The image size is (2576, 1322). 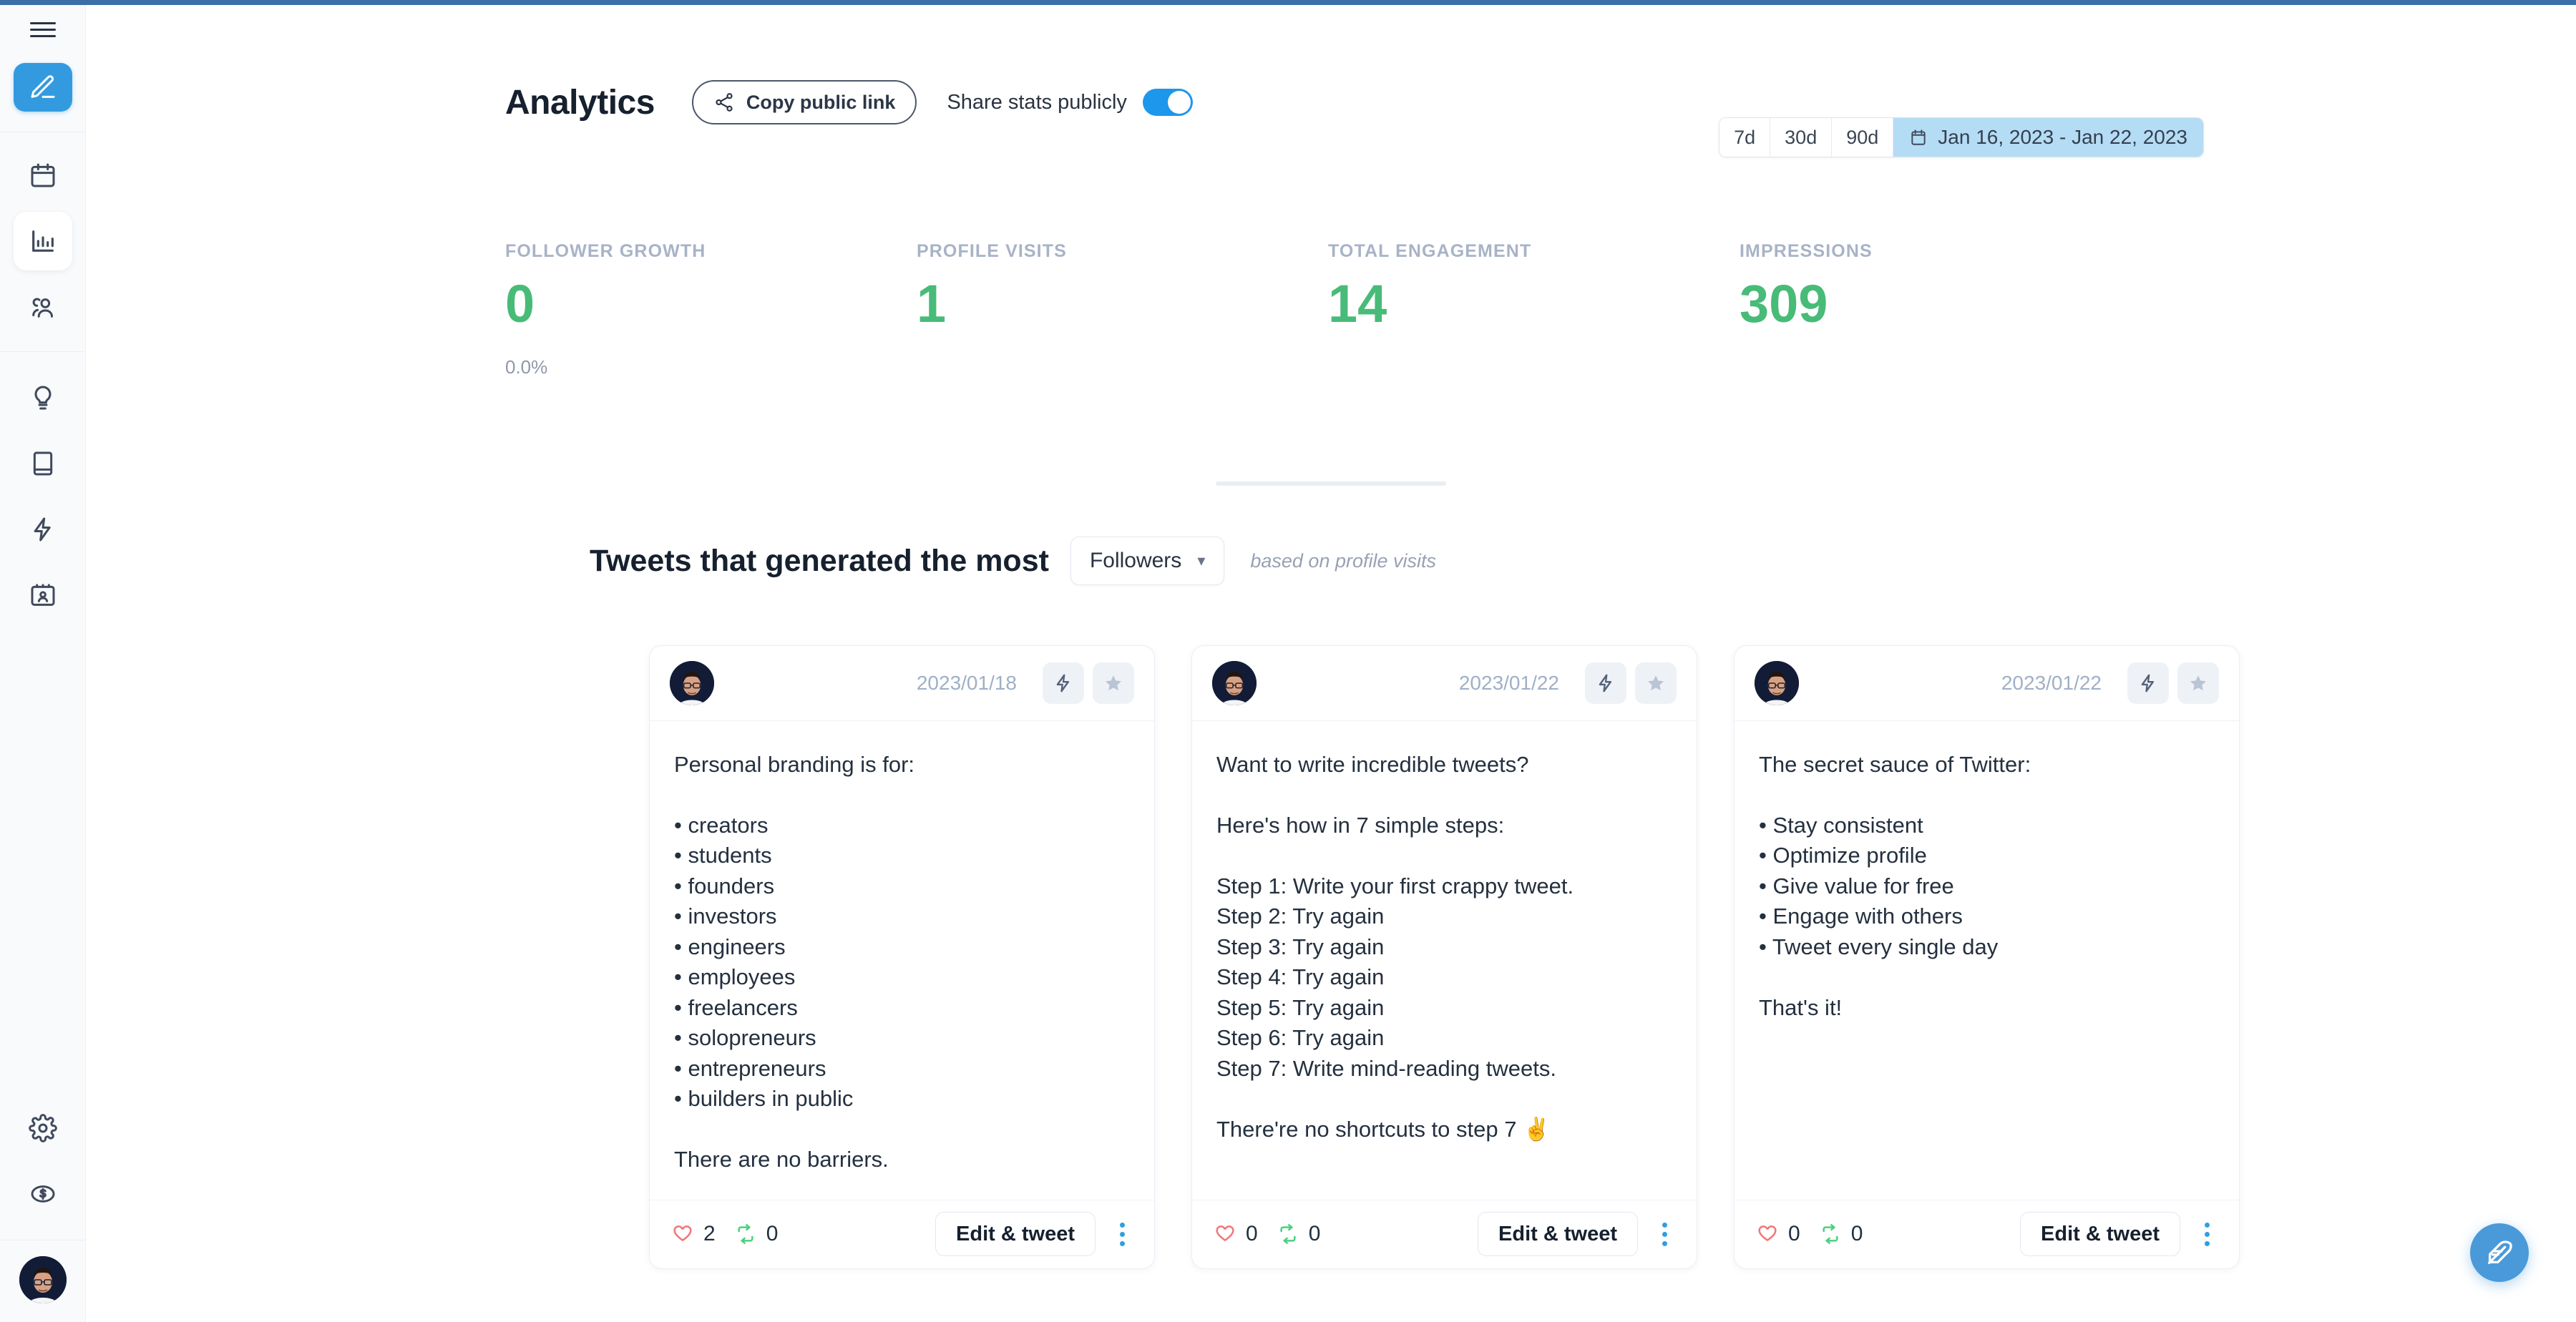 What do you see at coordinates (520, 303) in the screenshot?
I see `stat-value: 0` at bounding box center [520, 303].